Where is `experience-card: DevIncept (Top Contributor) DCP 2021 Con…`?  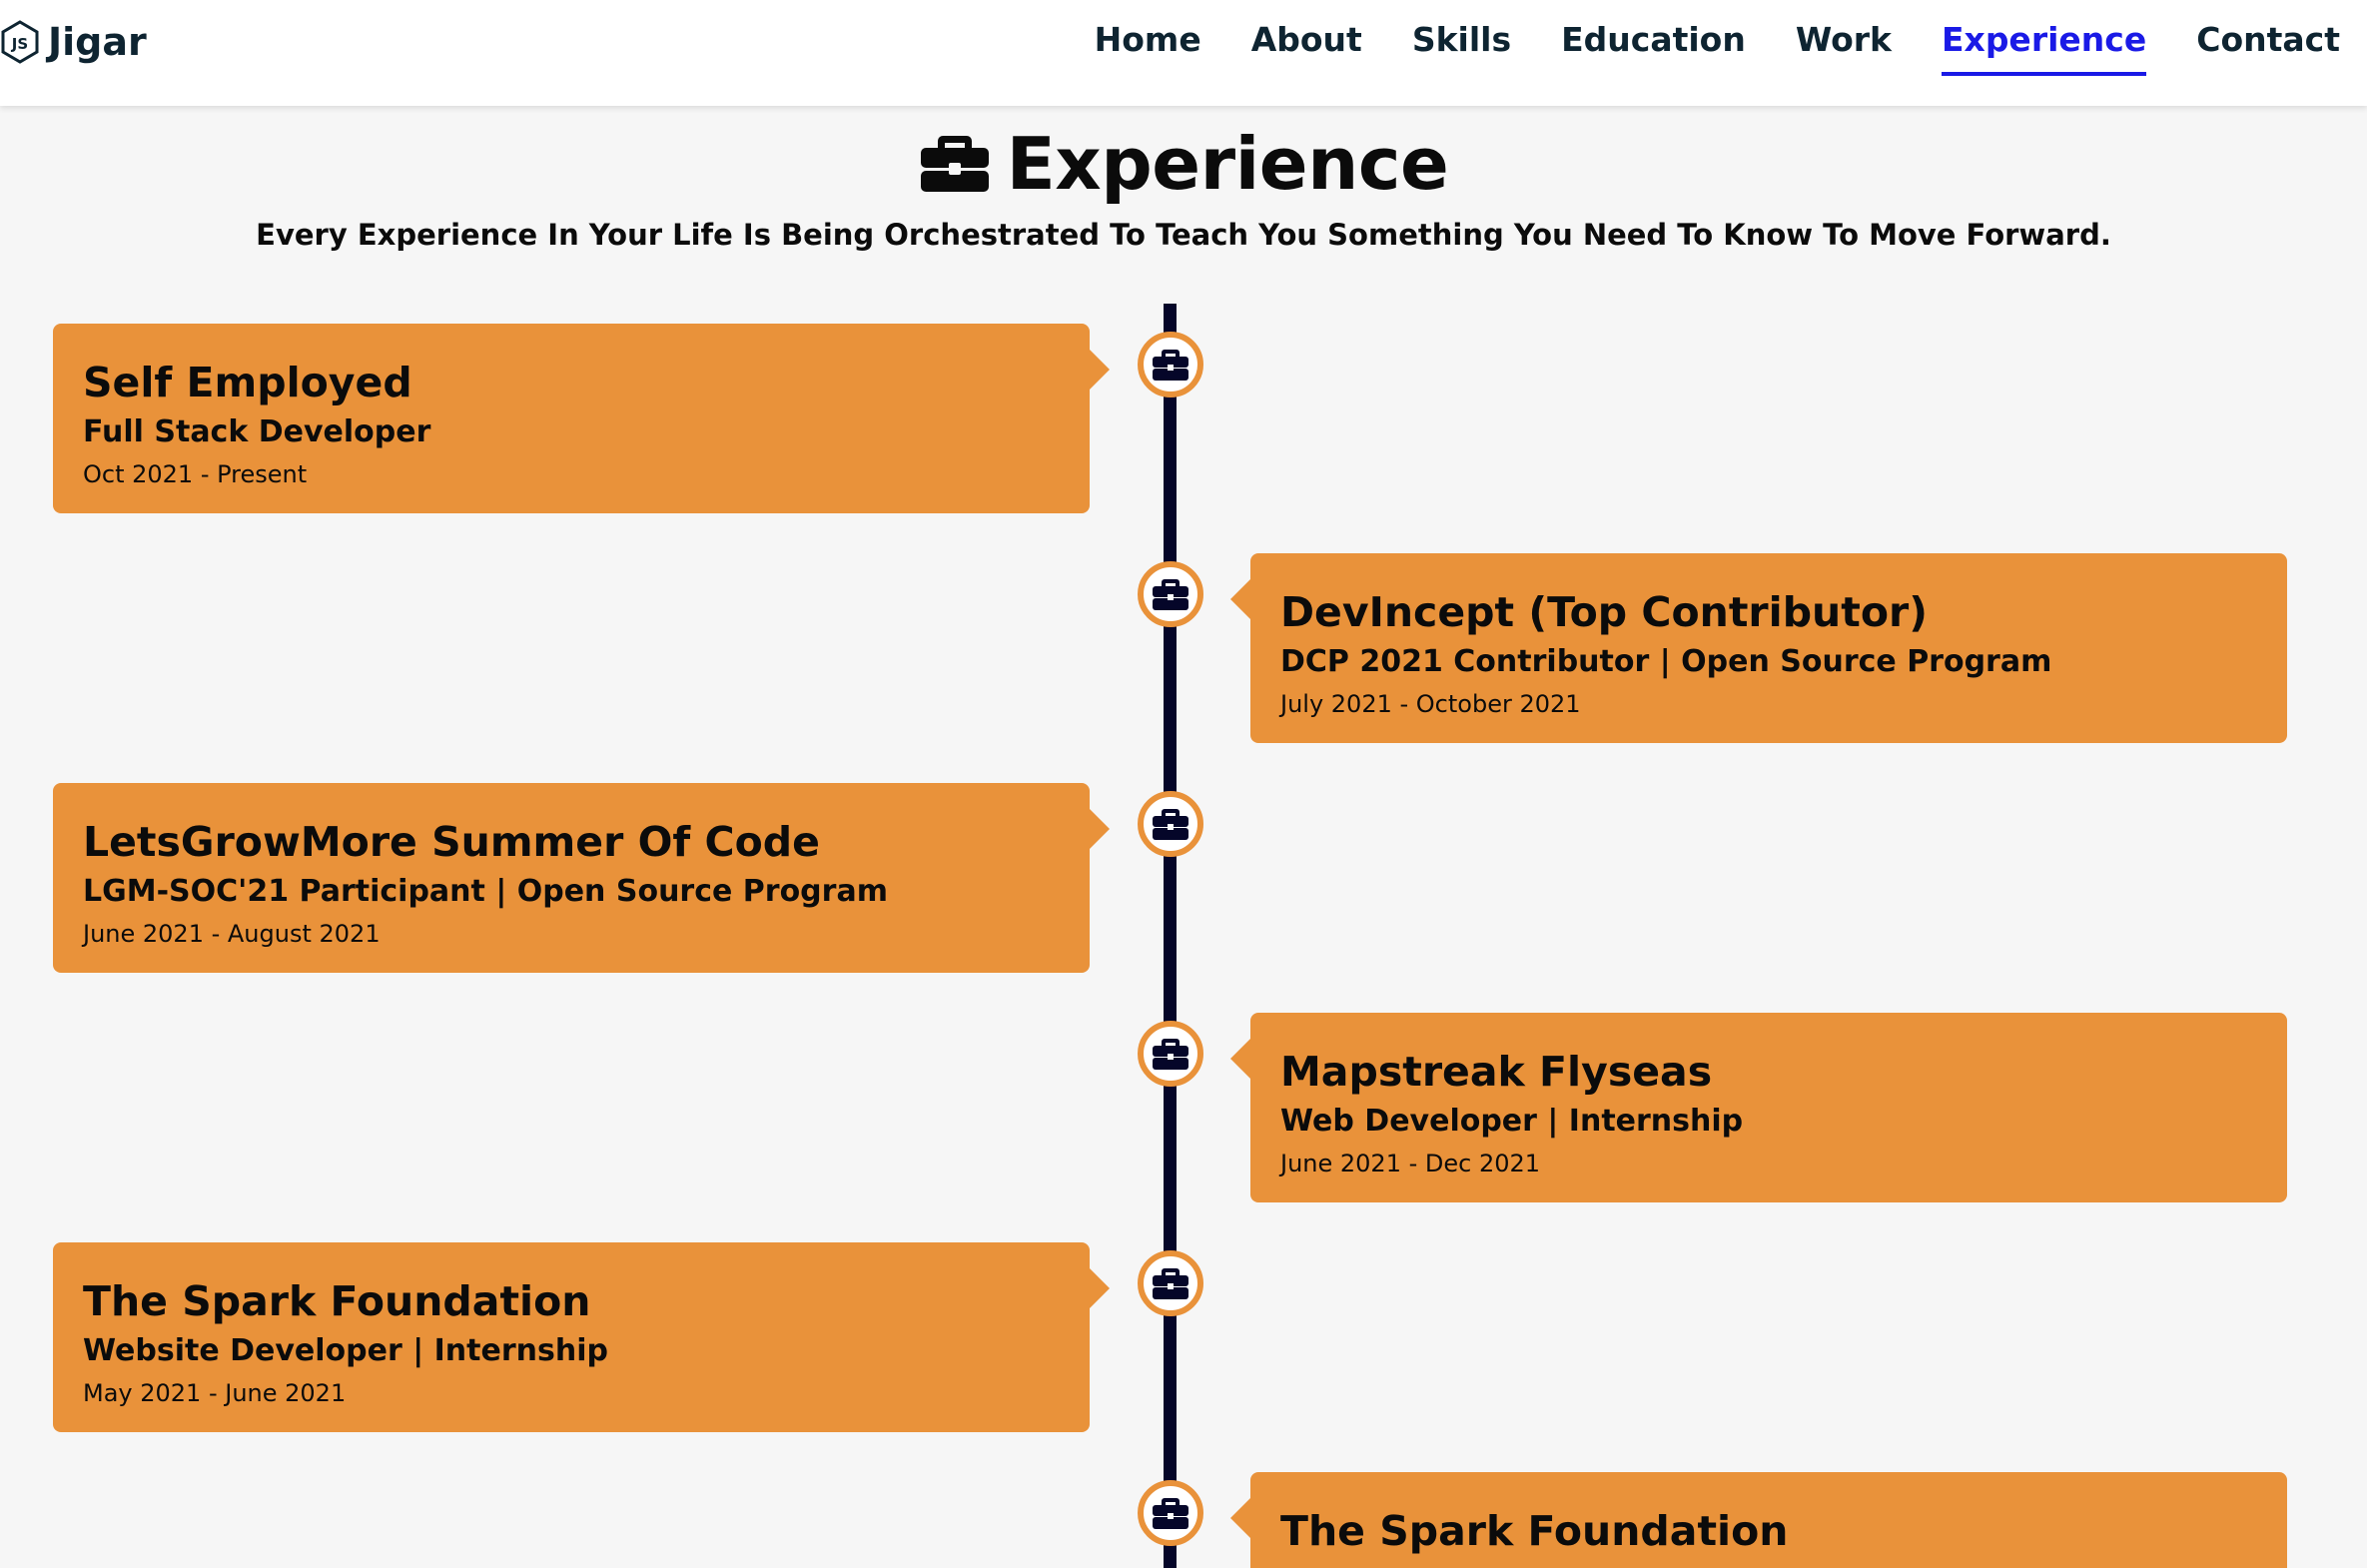
experience-card: DevIncept (Top Contributor) DCP 2021 Con… is located at coordinates (1758, 648).